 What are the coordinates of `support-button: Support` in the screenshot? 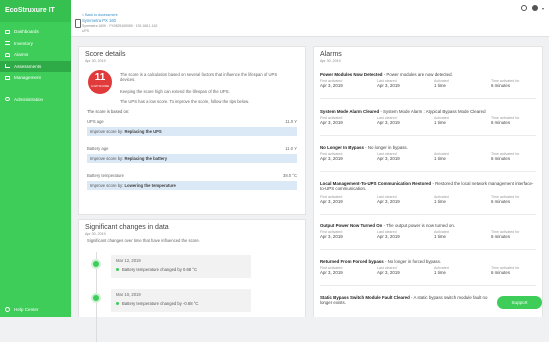 It's located at (519, 302).